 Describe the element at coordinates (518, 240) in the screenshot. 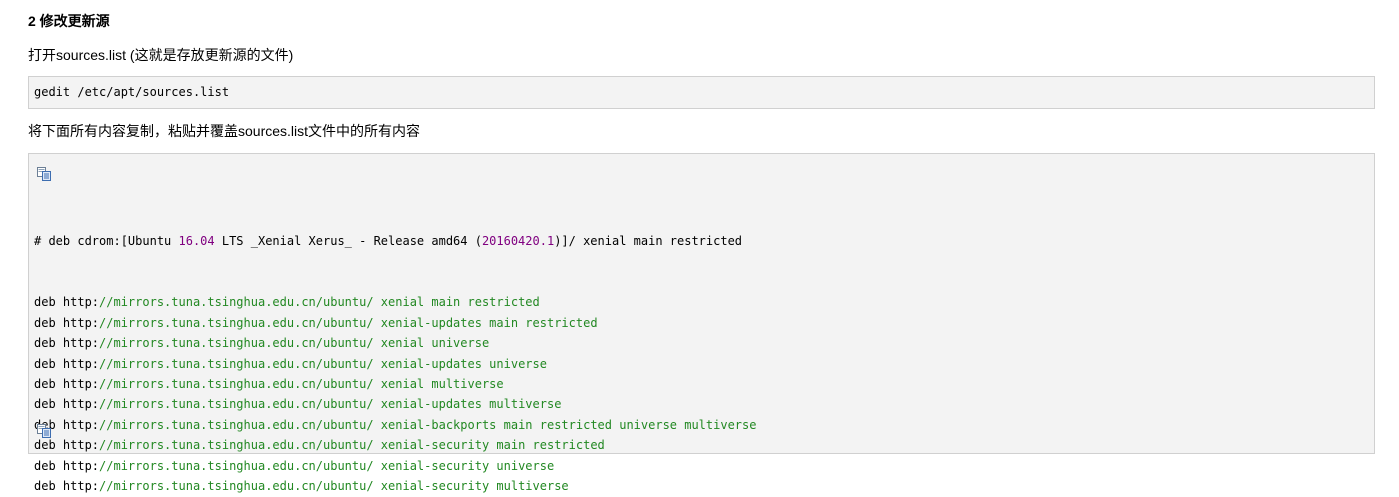

I see `release-date-number: 20160420.1` at that location.